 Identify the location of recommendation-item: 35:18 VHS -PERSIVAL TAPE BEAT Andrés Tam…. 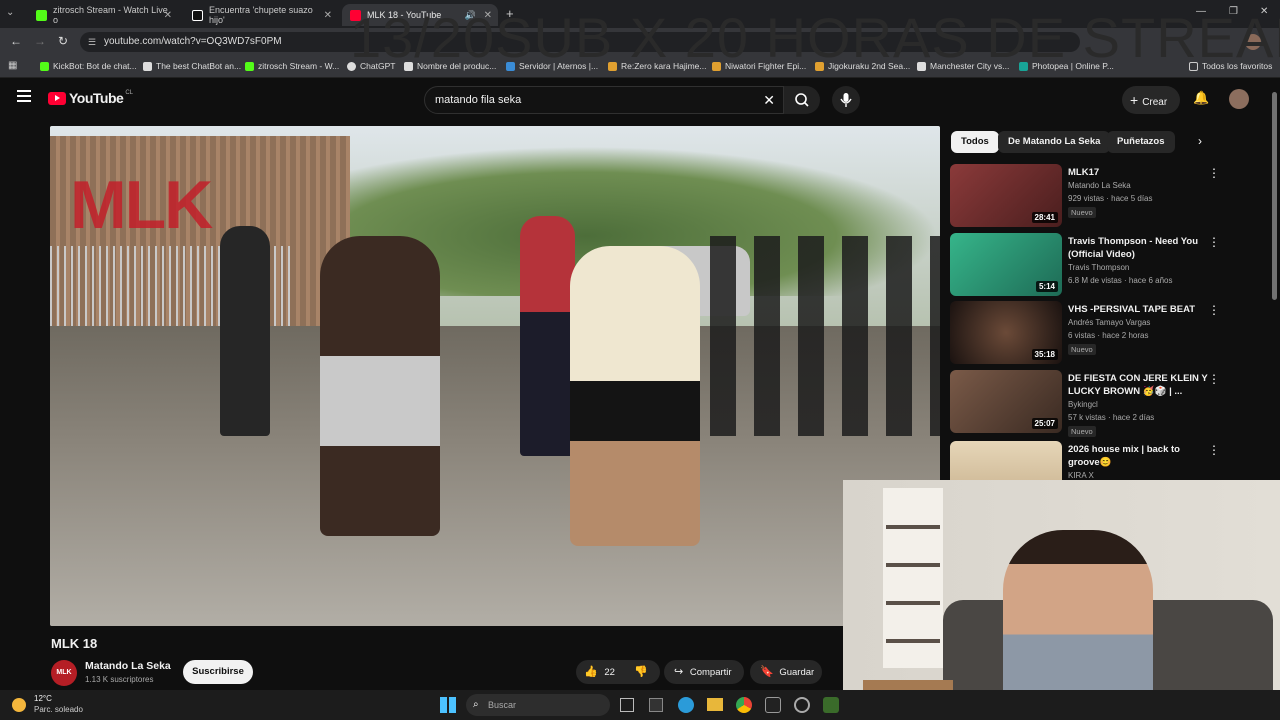
(1110, 333).